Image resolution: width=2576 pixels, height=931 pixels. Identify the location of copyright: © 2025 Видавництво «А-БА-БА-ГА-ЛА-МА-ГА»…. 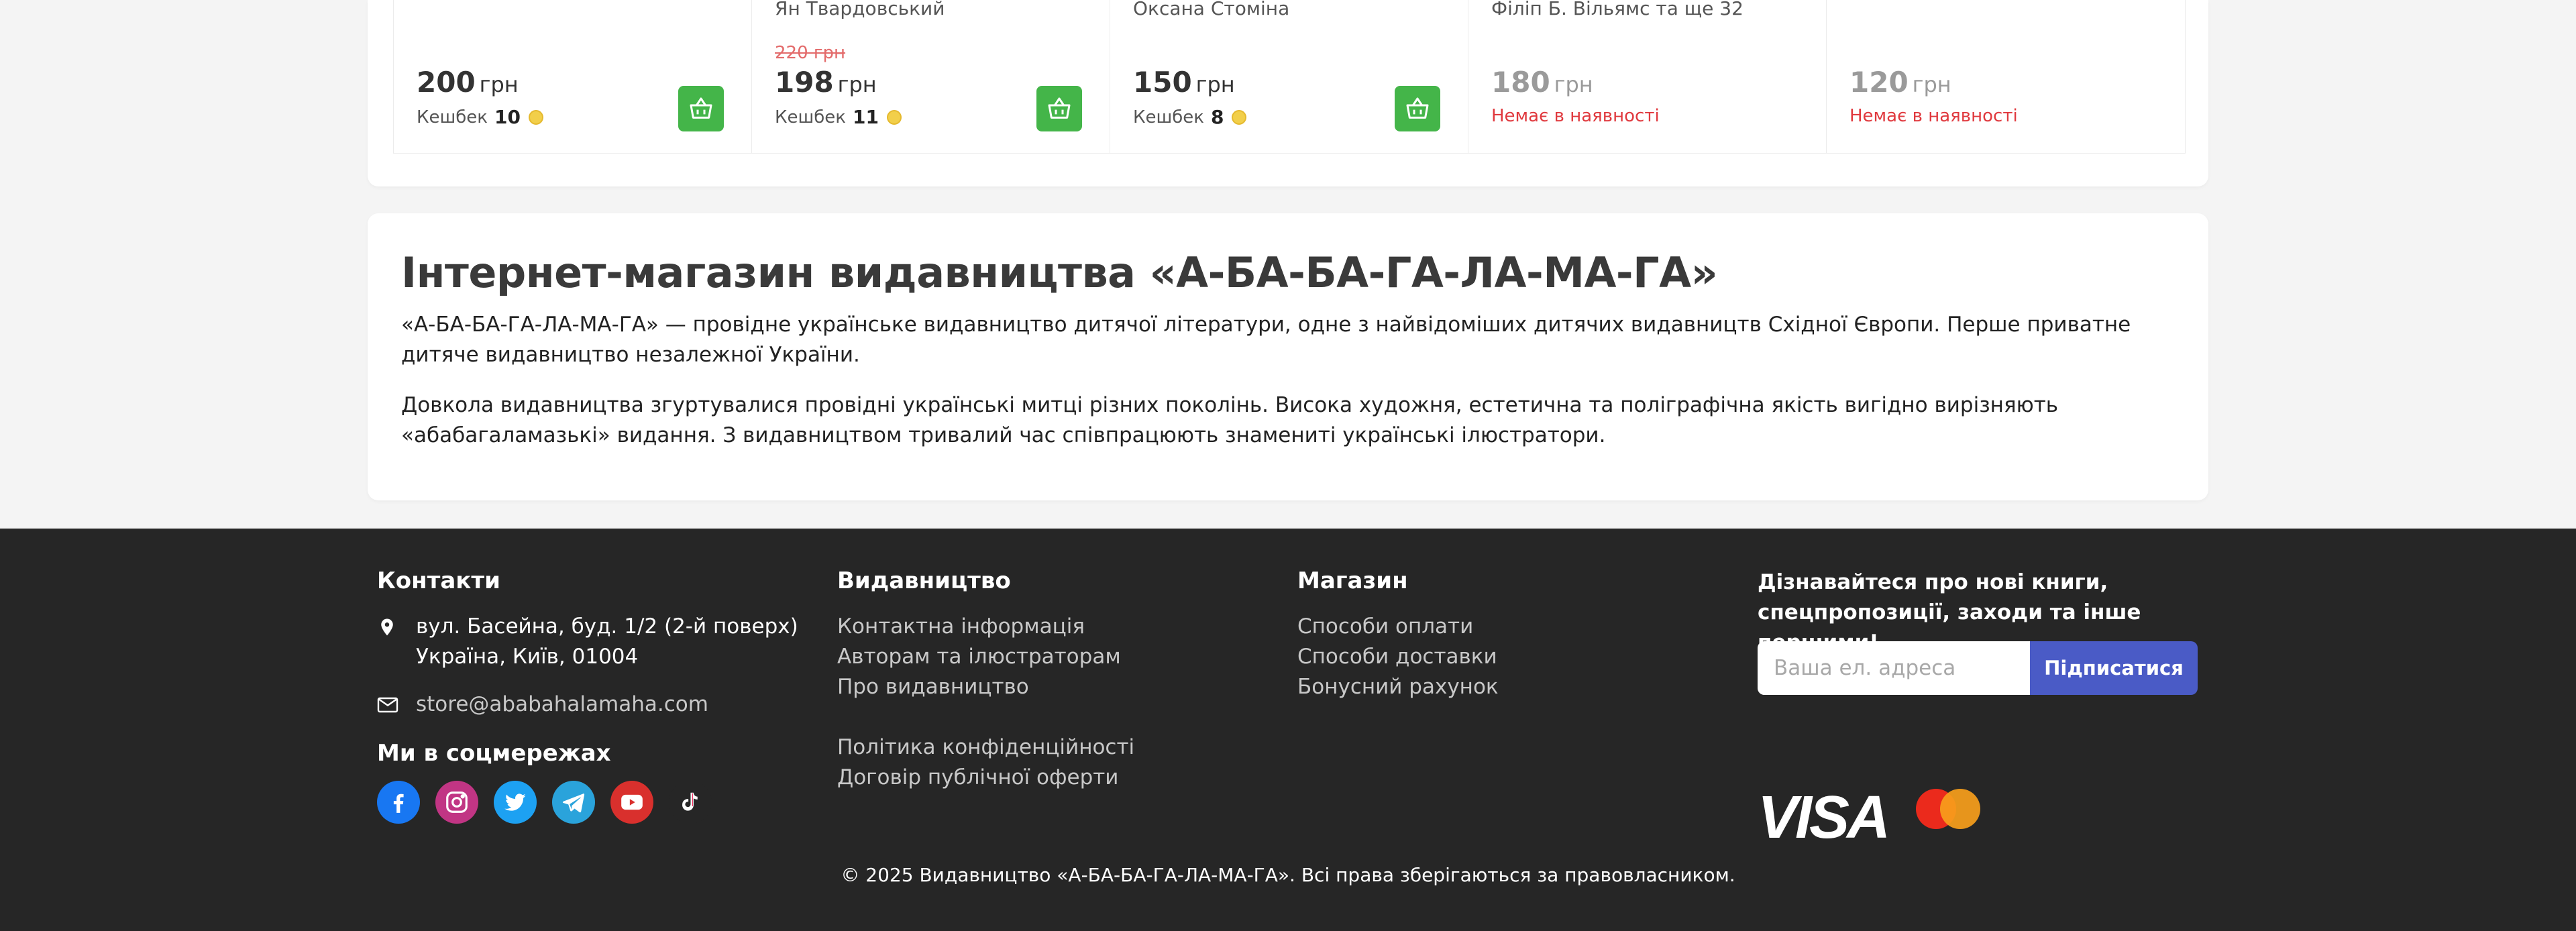
(1288, 875).